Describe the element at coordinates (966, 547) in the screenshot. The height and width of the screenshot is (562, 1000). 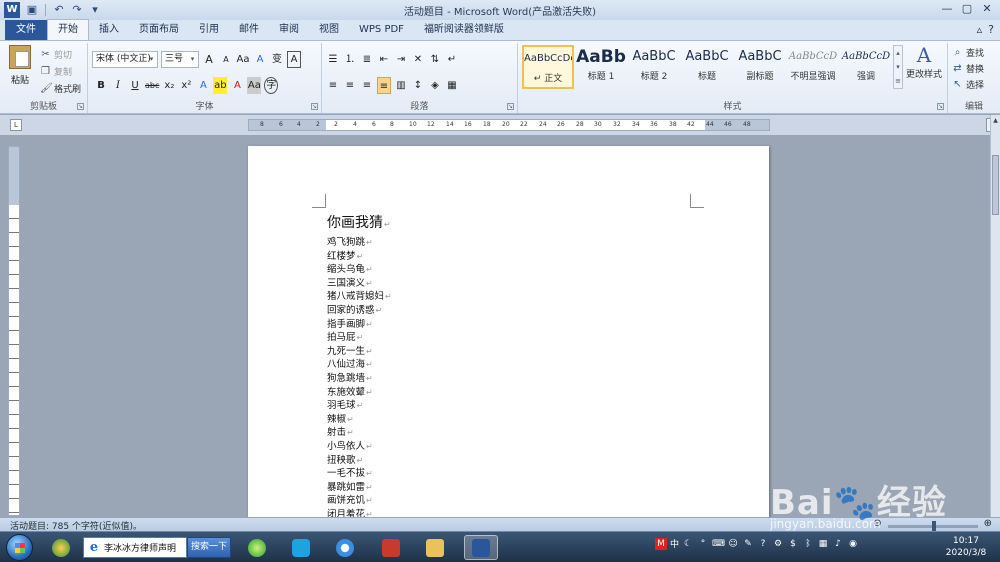
I see `clock: 10:17 2020/3/8` at that location.